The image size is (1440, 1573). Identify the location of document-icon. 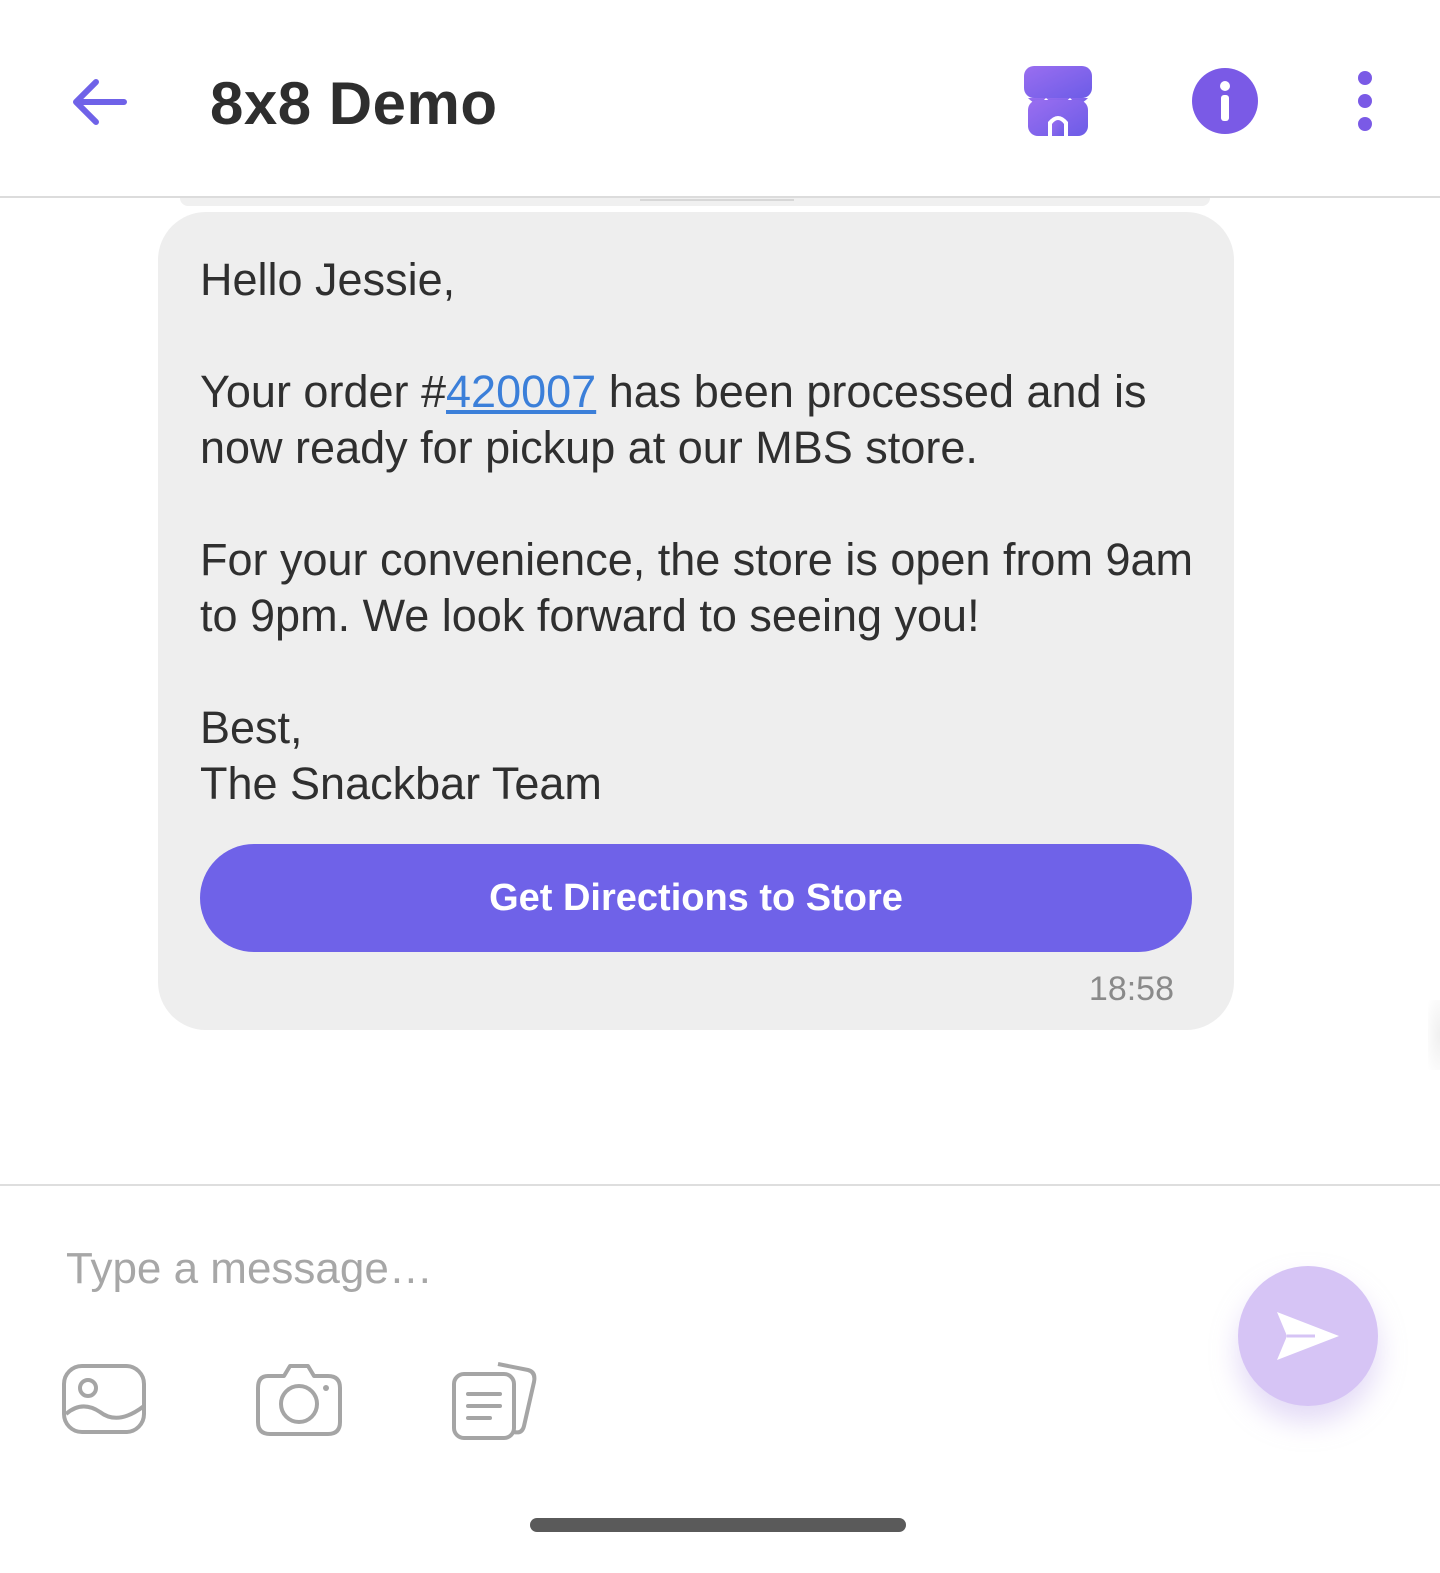
(494, 1401).